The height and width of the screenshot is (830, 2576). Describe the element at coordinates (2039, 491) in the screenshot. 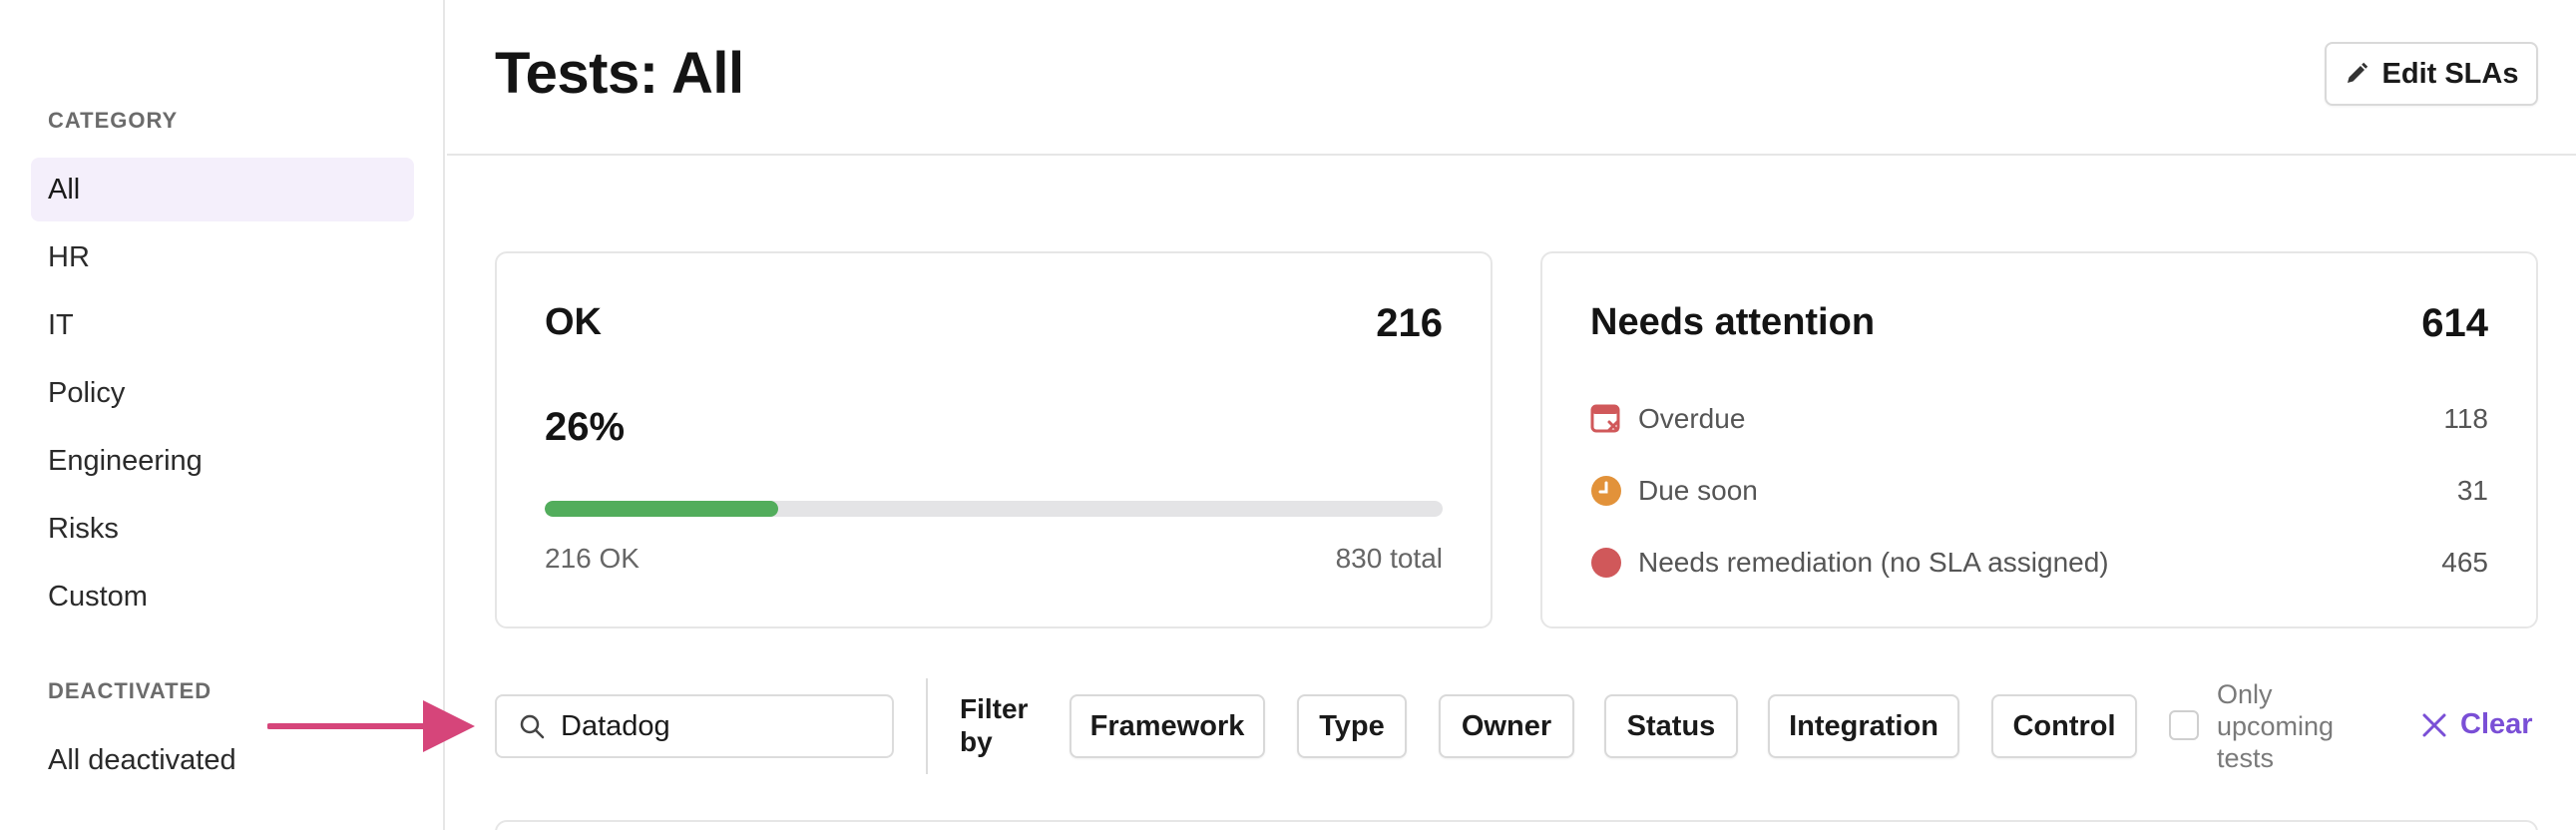

I see `due-soon-row: Due soon 31` at that location.